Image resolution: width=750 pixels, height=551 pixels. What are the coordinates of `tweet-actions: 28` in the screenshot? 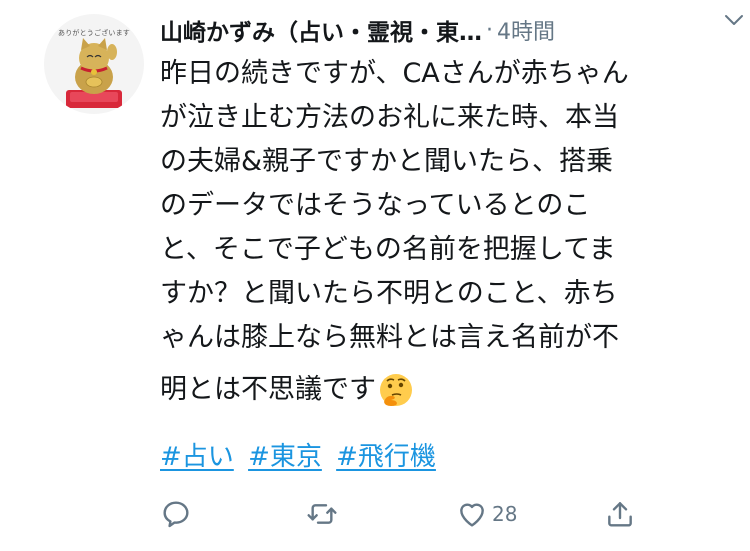 It's located at (405, 516).